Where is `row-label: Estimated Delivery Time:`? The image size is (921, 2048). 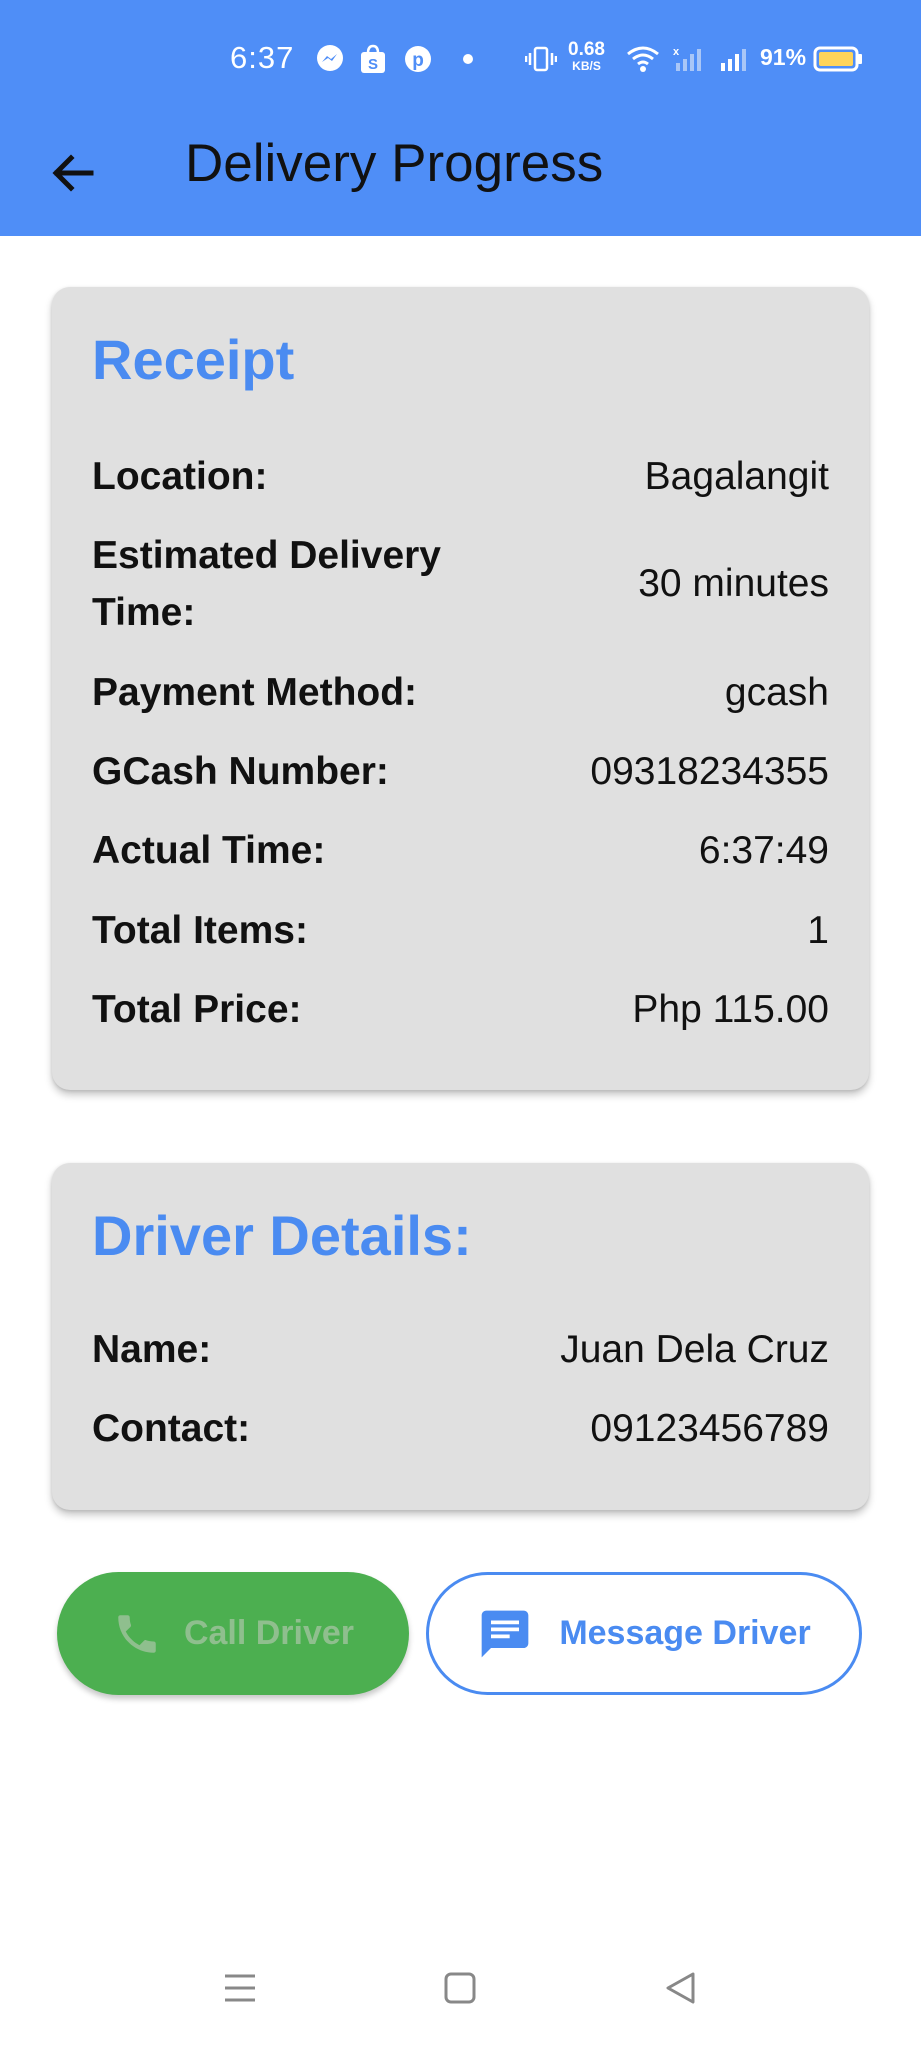
row-label: Estimated Delivery Time: is located at coordinates (267, 584).